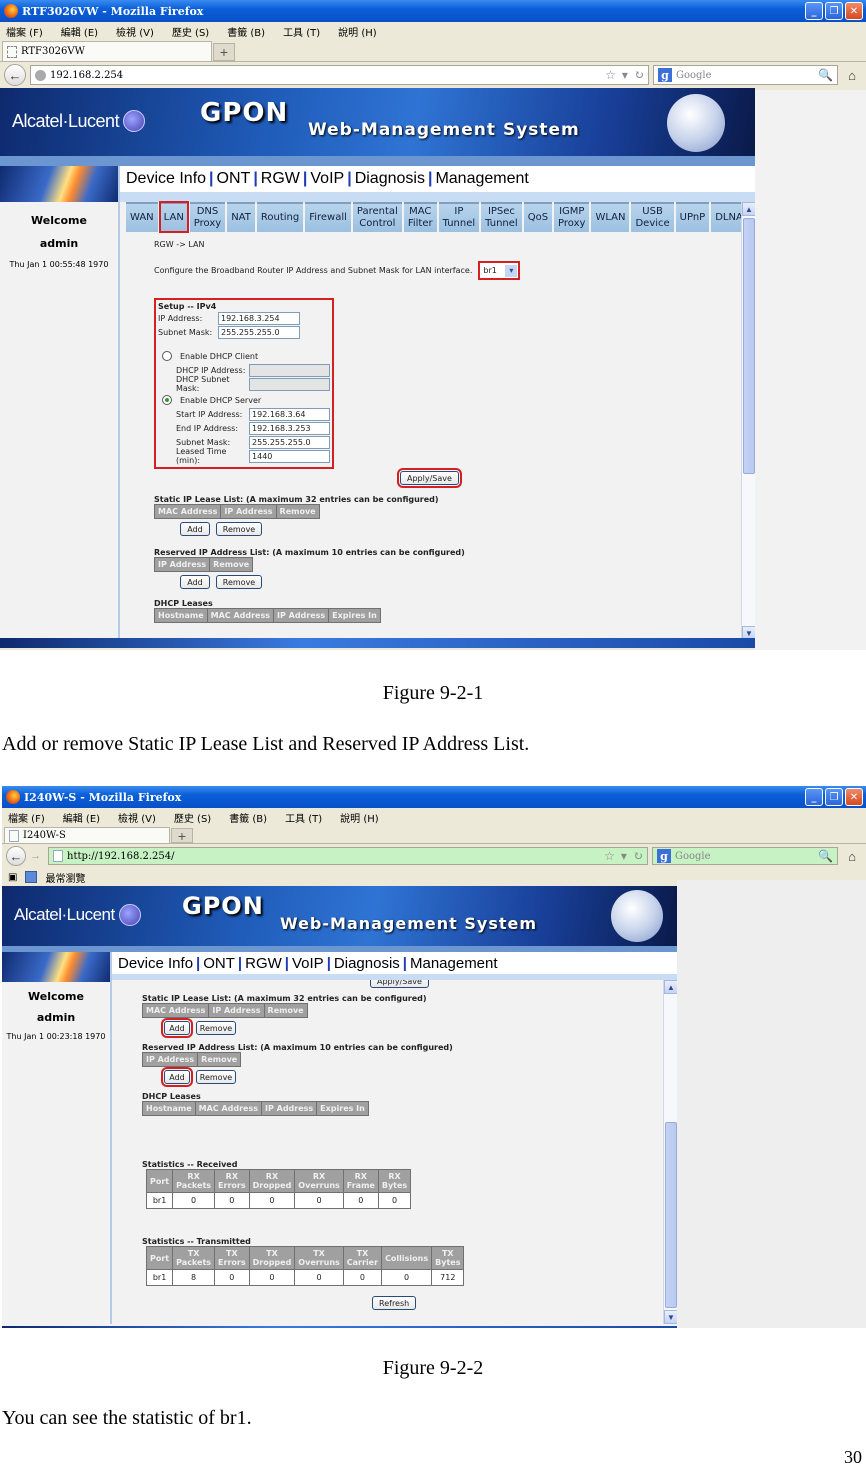 The width and height of the screenshot is (866, 1470). I want to click on browser-tab: RTF3026VW, so click(107, 51).